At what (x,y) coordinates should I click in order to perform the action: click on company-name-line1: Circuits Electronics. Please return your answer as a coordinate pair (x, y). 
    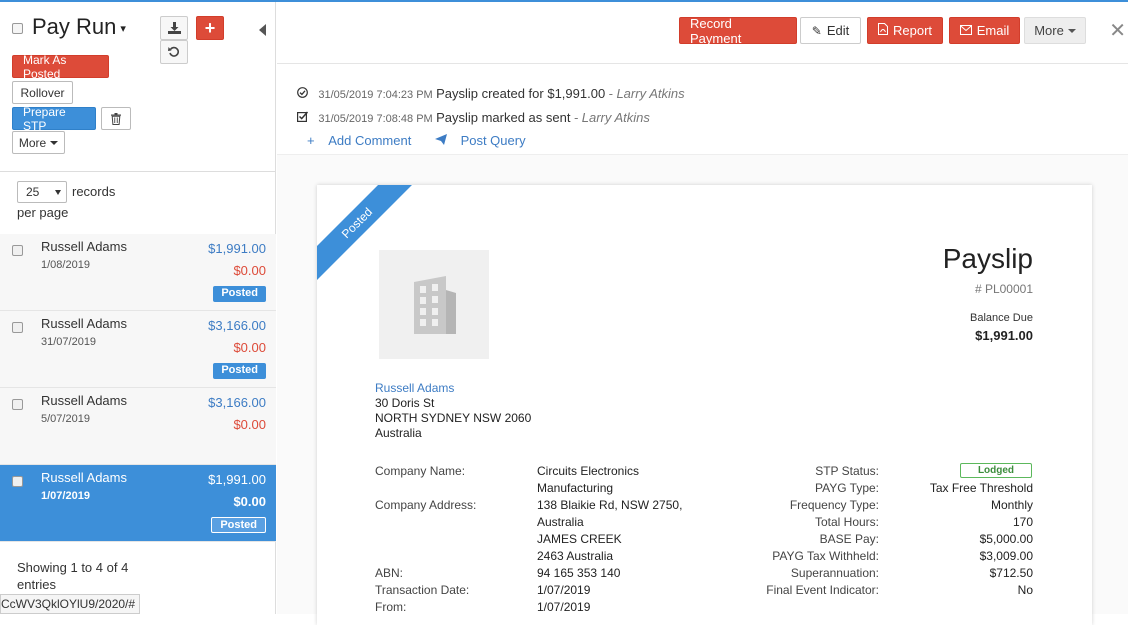
    Looking at the image, I should click on (588, 471).